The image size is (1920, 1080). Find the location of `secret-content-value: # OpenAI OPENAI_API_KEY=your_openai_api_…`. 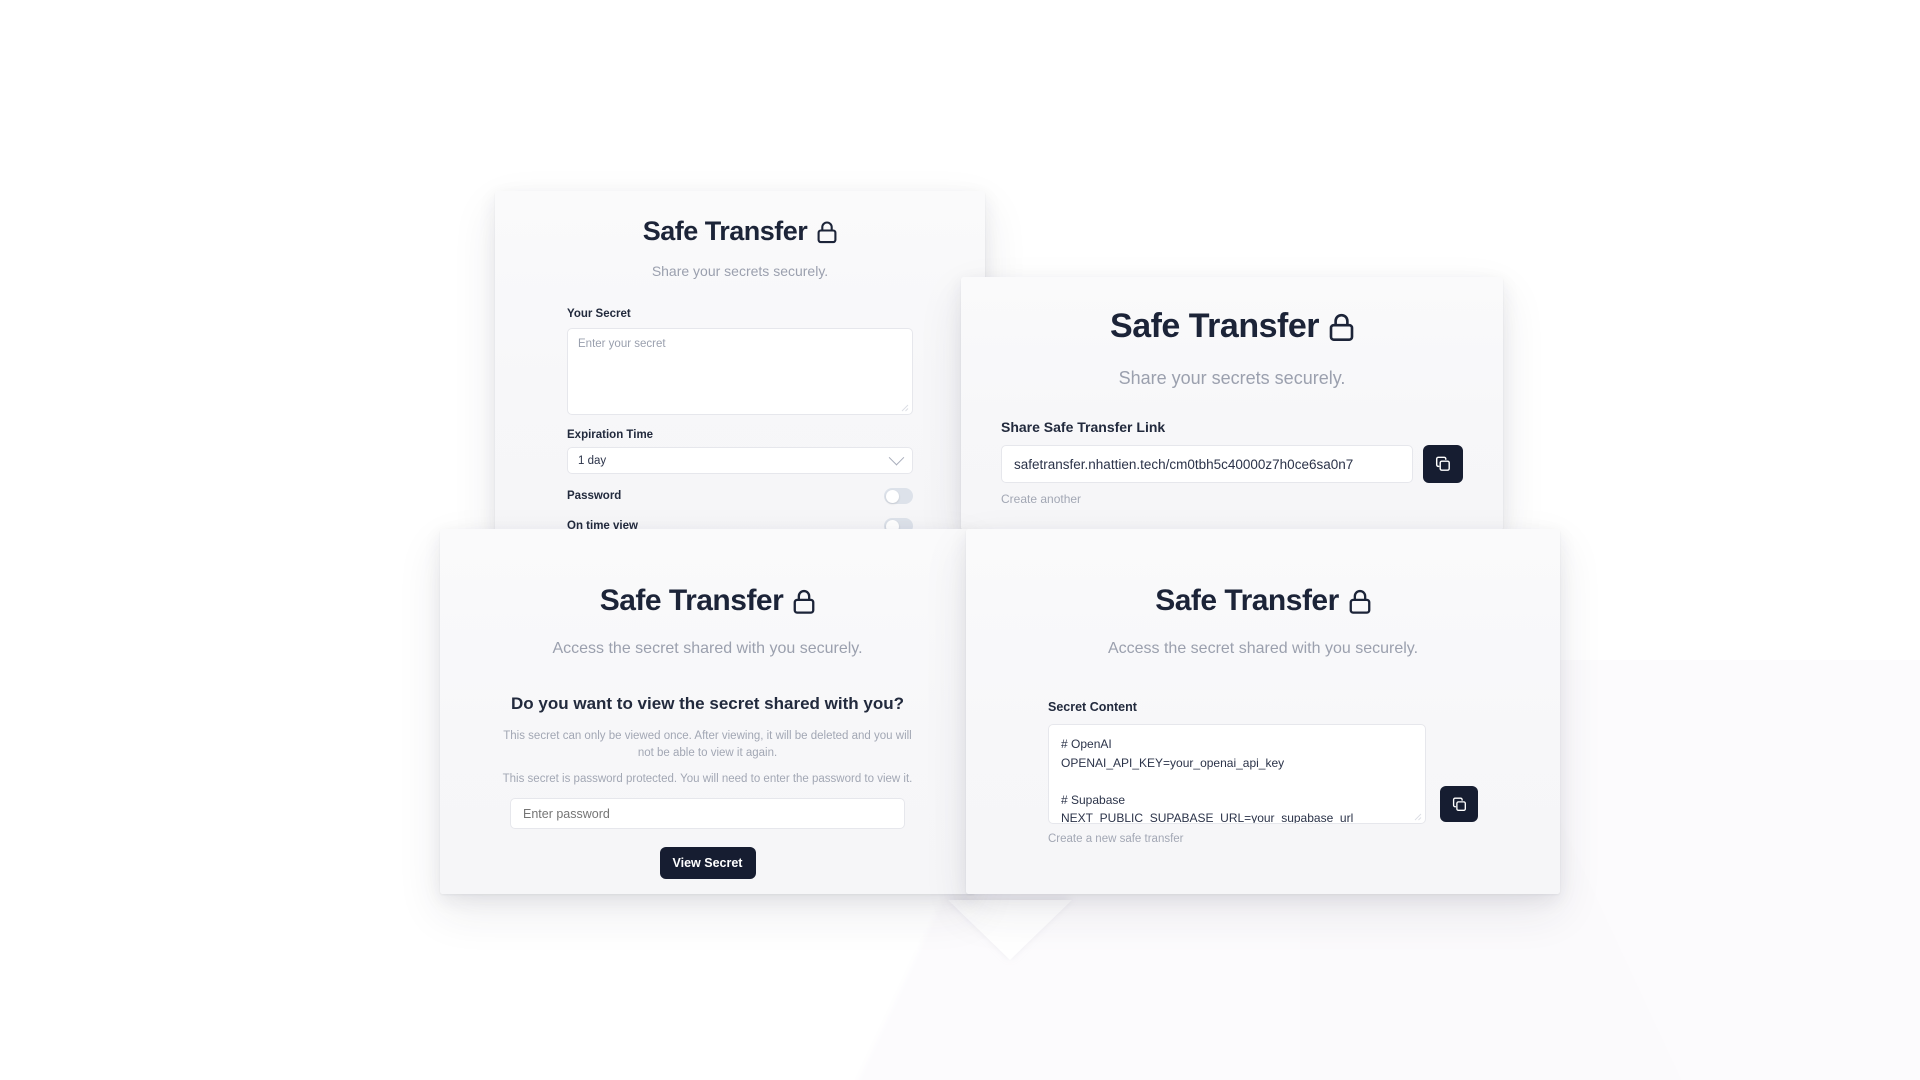

secret-content-value: # OpenAI OPENAI_API_KEY=your_openai_api_… is located at coordinates (1207, 780).